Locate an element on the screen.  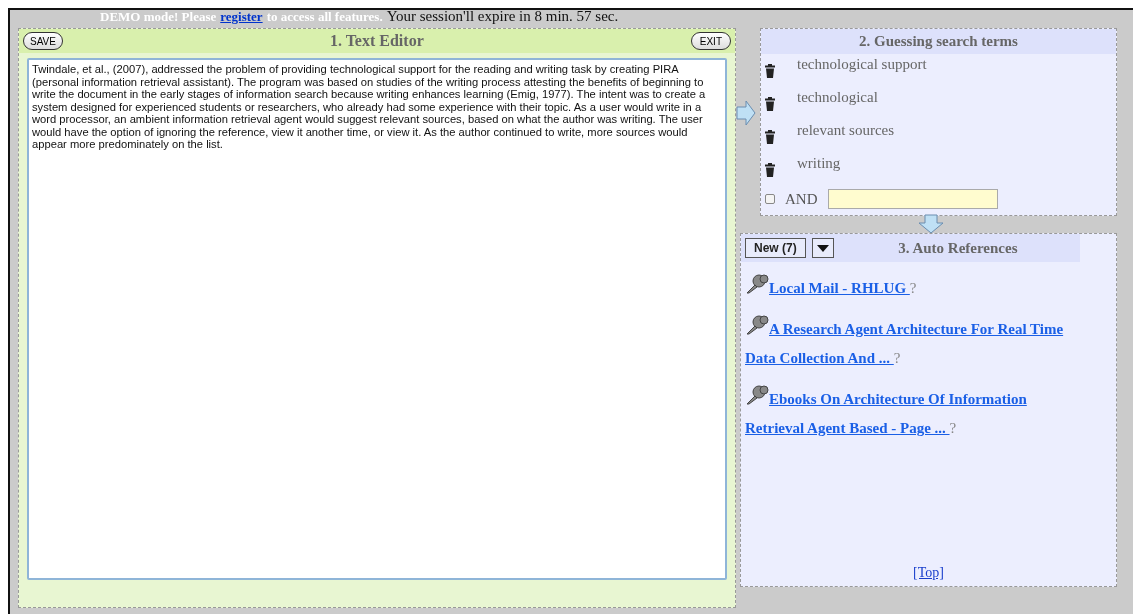
caret-icon is located at coordinates (822, 248).